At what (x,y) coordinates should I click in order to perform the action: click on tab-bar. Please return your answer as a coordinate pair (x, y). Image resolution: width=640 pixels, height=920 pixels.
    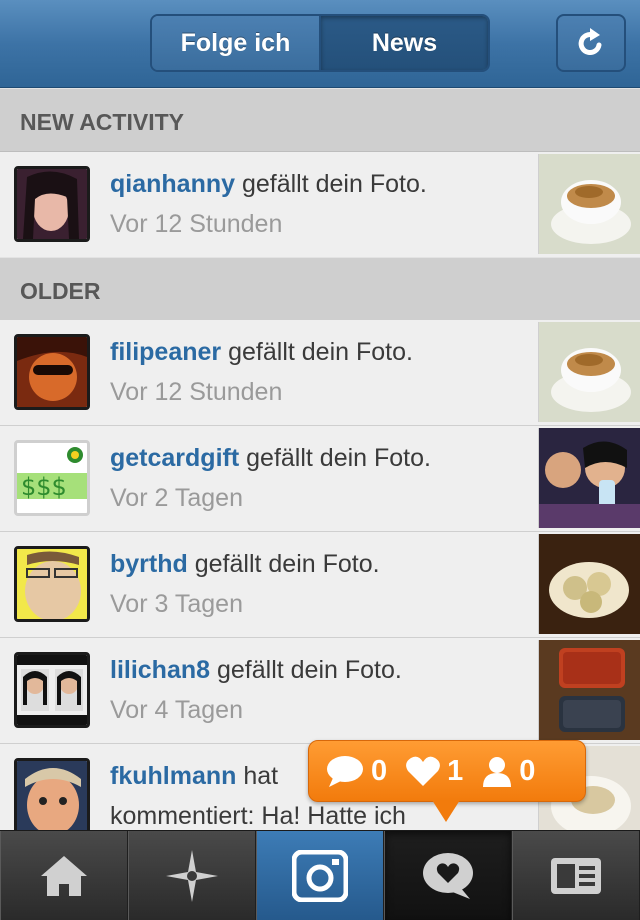
    Looking at the image, I should click on (320, 875).